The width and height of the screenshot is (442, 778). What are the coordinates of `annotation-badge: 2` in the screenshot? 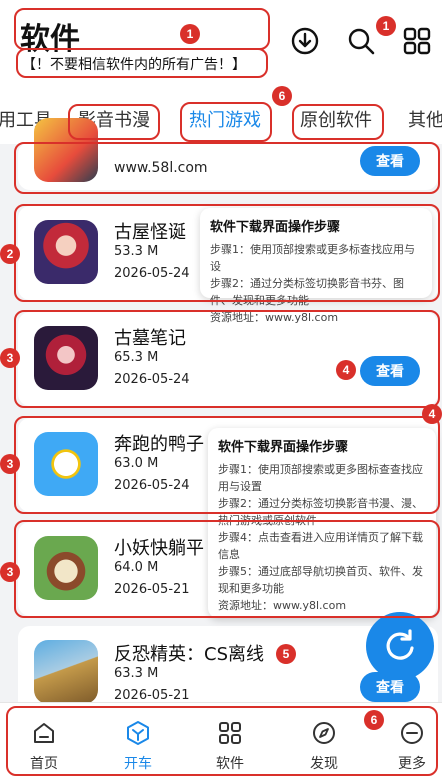 It's located at (10, 254).